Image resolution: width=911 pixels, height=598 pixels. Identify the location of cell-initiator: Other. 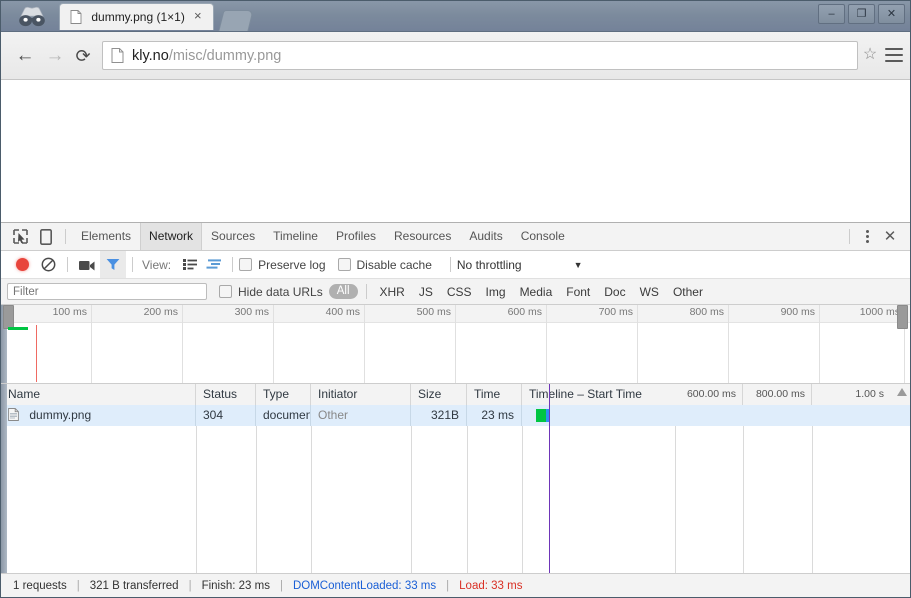
(361, 415).